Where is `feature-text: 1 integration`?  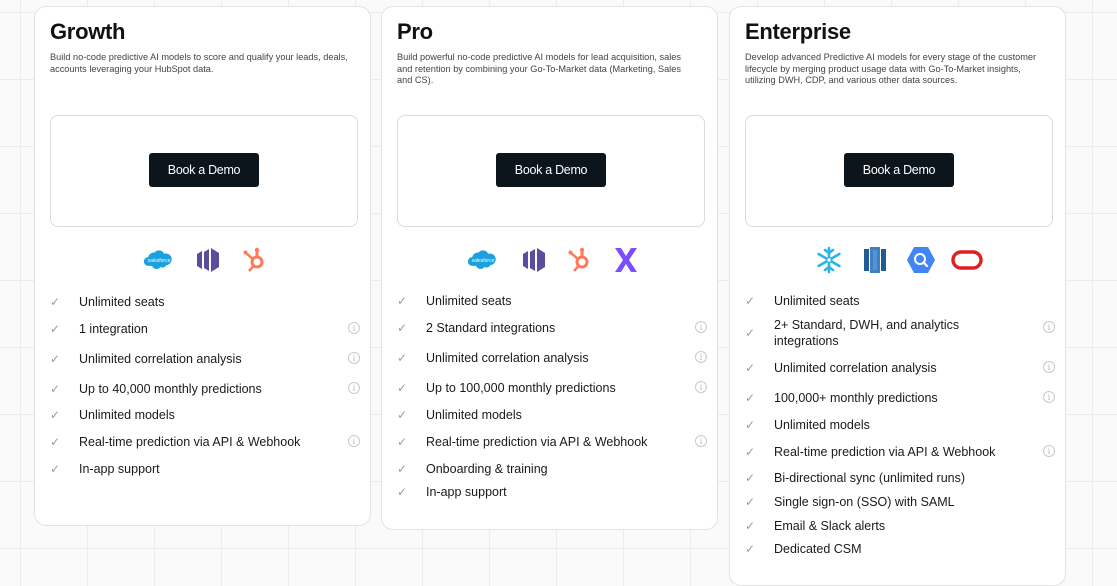 feature-text: 1 integration is located at coordinates (113, 329).